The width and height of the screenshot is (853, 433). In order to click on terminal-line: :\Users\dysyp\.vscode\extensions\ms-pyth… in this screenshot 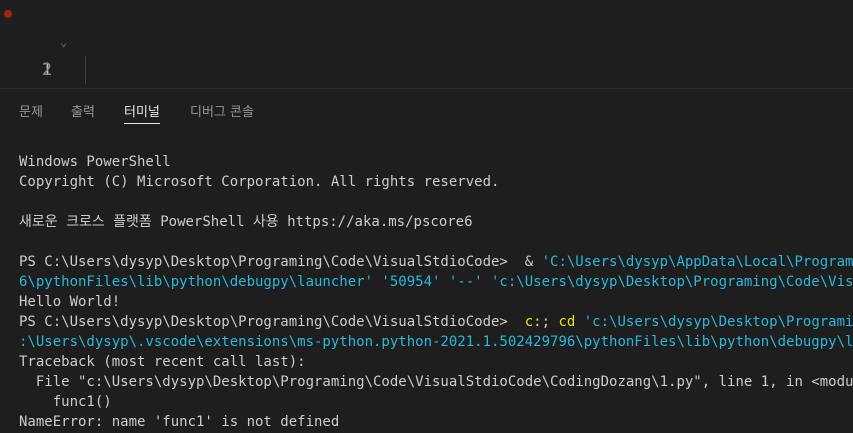, I will do `click(436, 342)`.